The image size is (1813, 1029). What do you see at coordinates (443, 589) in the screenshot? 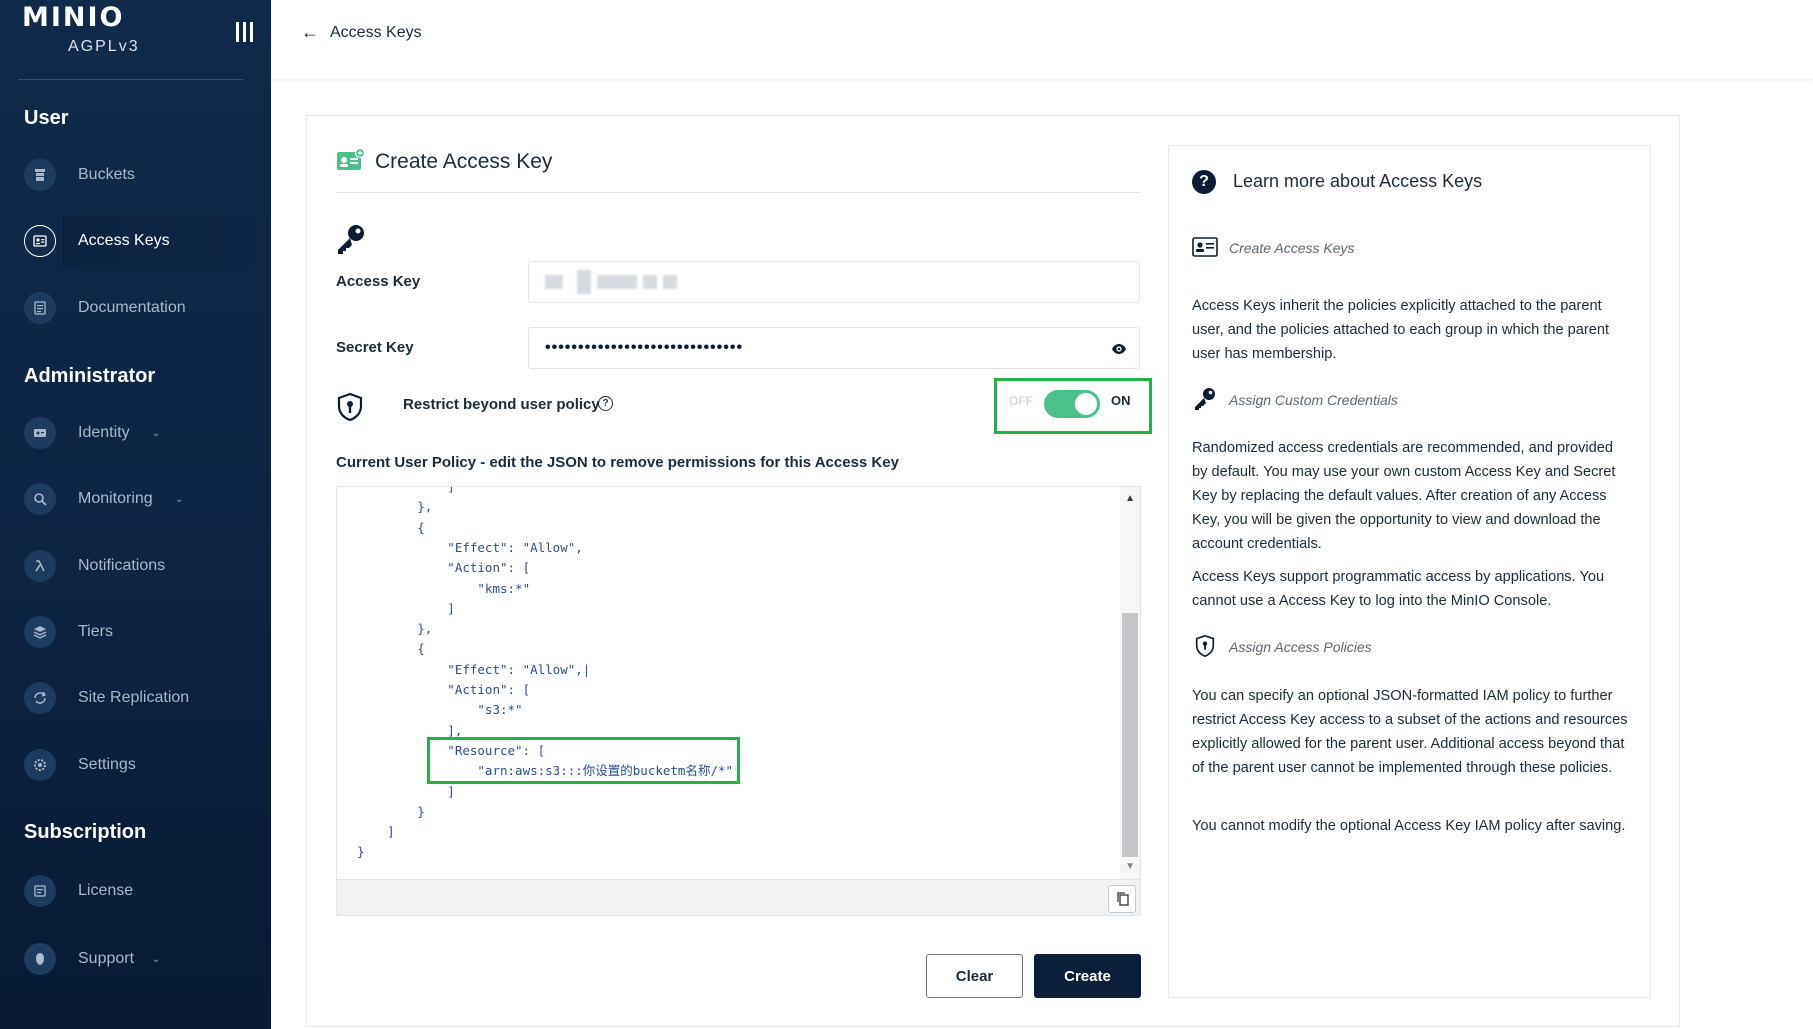
I see `code-line: "kms:*"` at bounding box center [443, 589].